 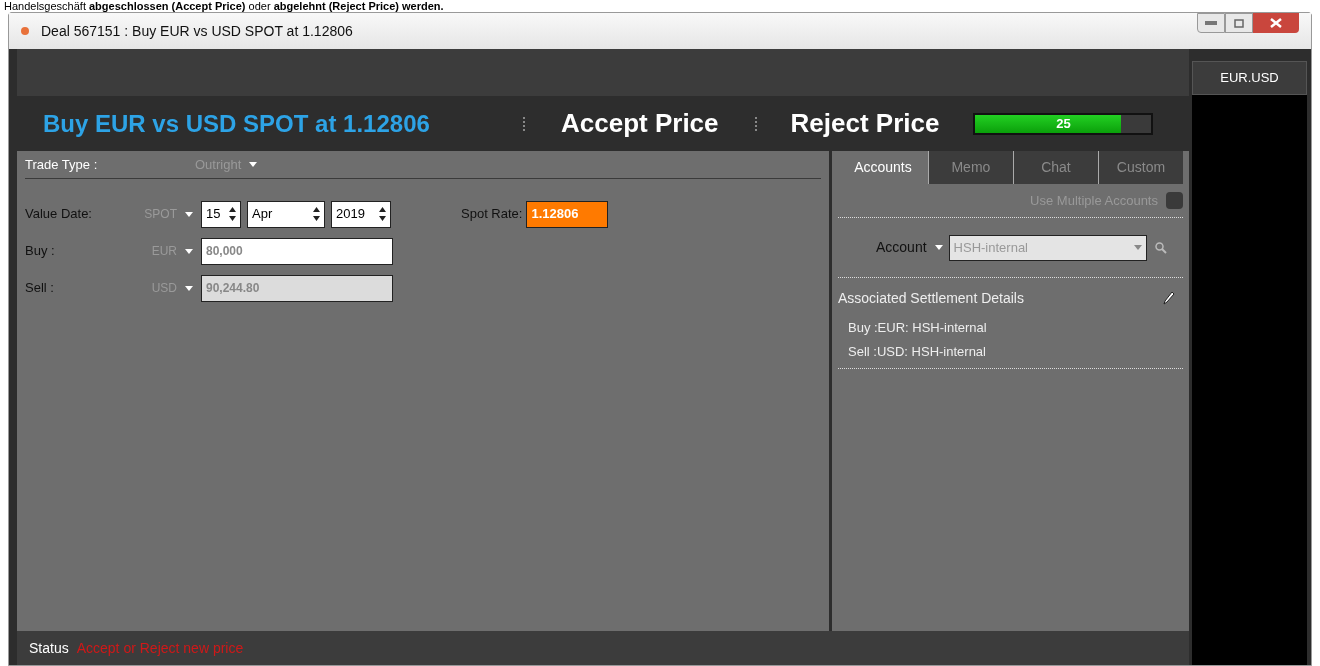 I want to click on month-spinner: Apr, so click(x=286, y=214).